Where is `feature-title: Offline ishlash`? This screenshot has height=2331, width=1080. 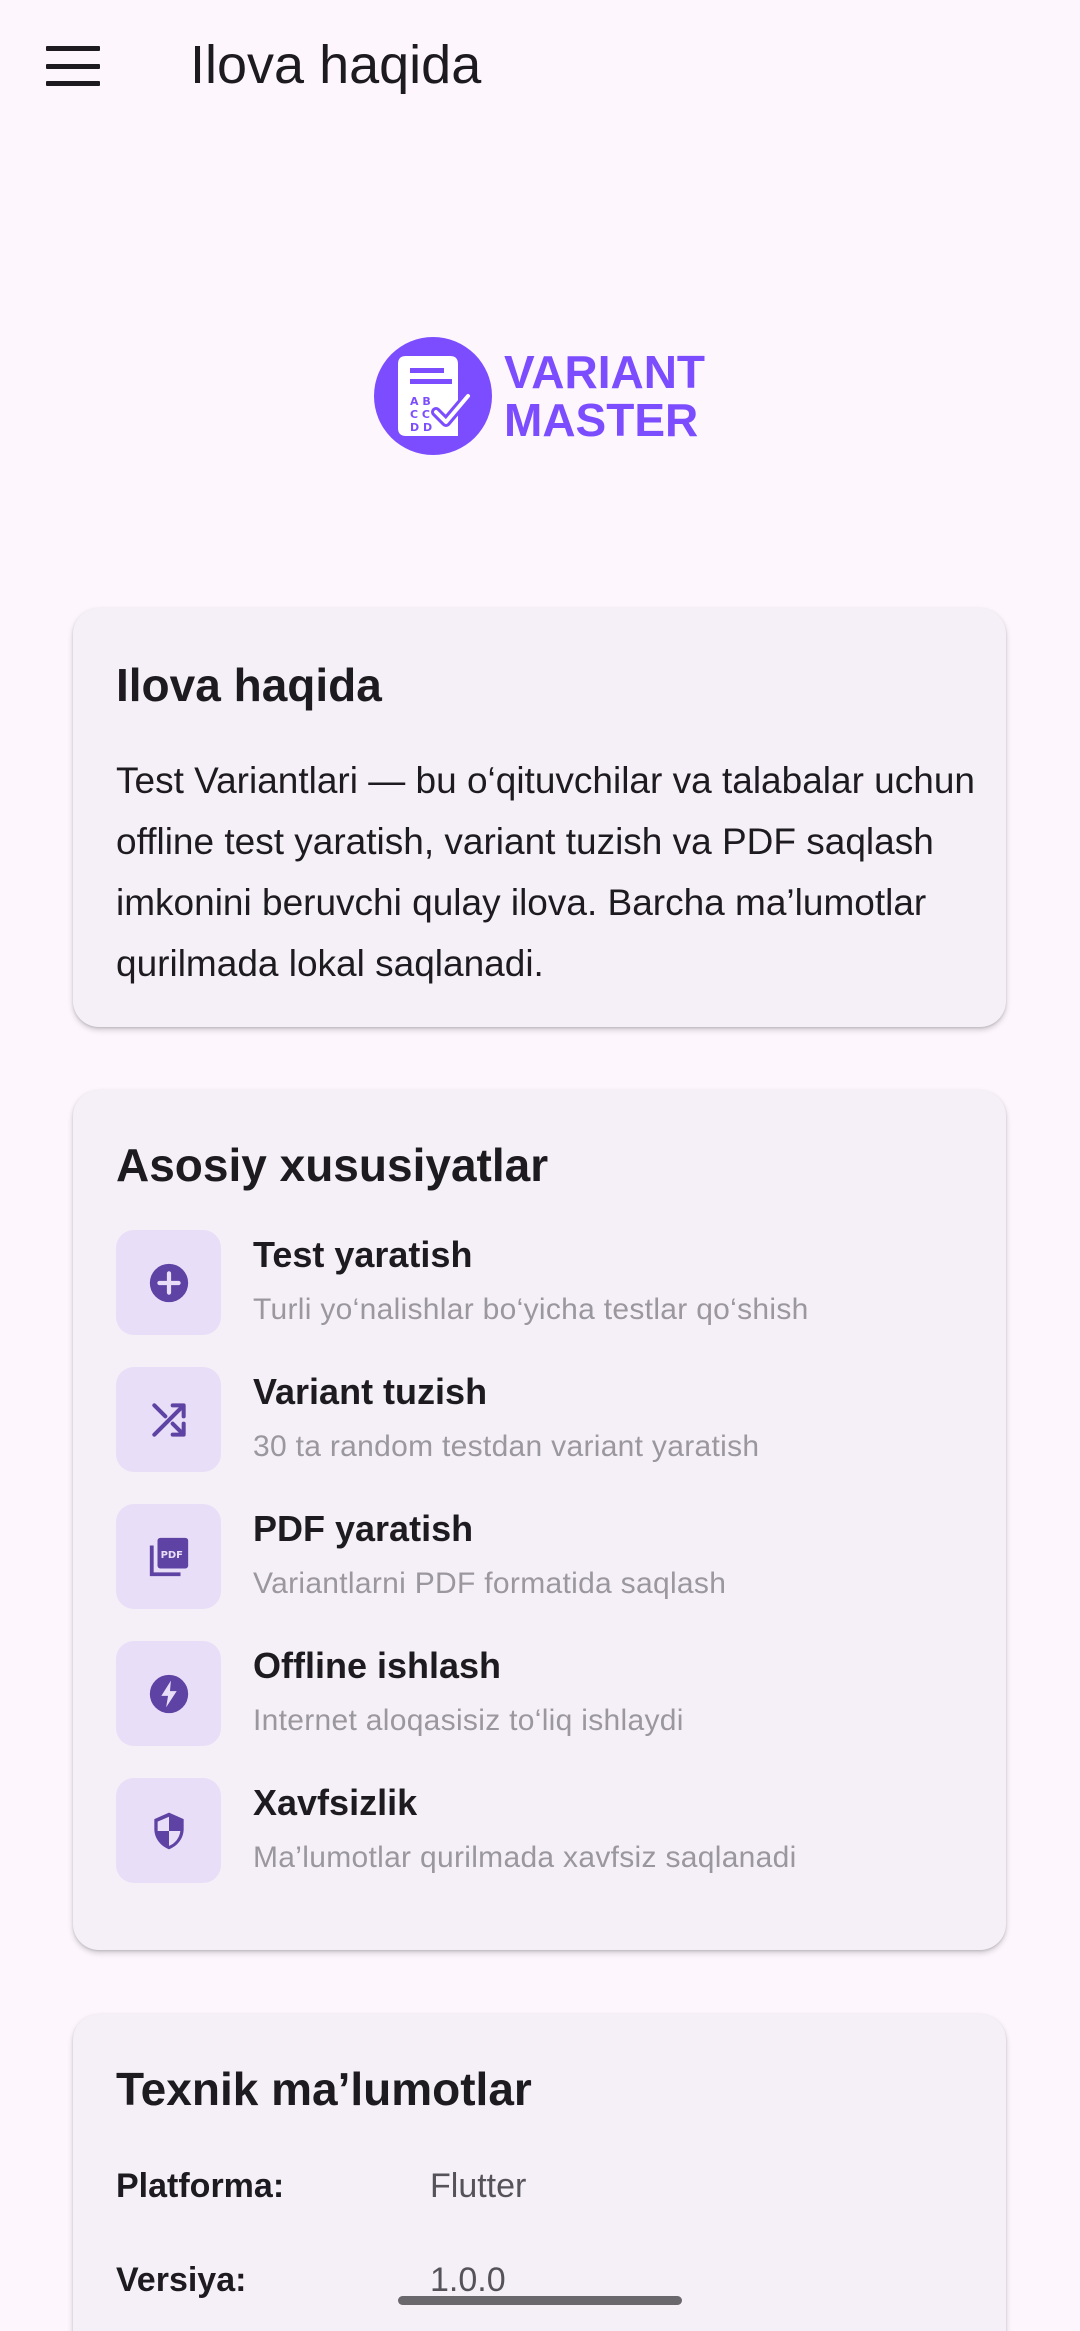
feature-title: Offline ishlash is located at coordinates (377, 1665).